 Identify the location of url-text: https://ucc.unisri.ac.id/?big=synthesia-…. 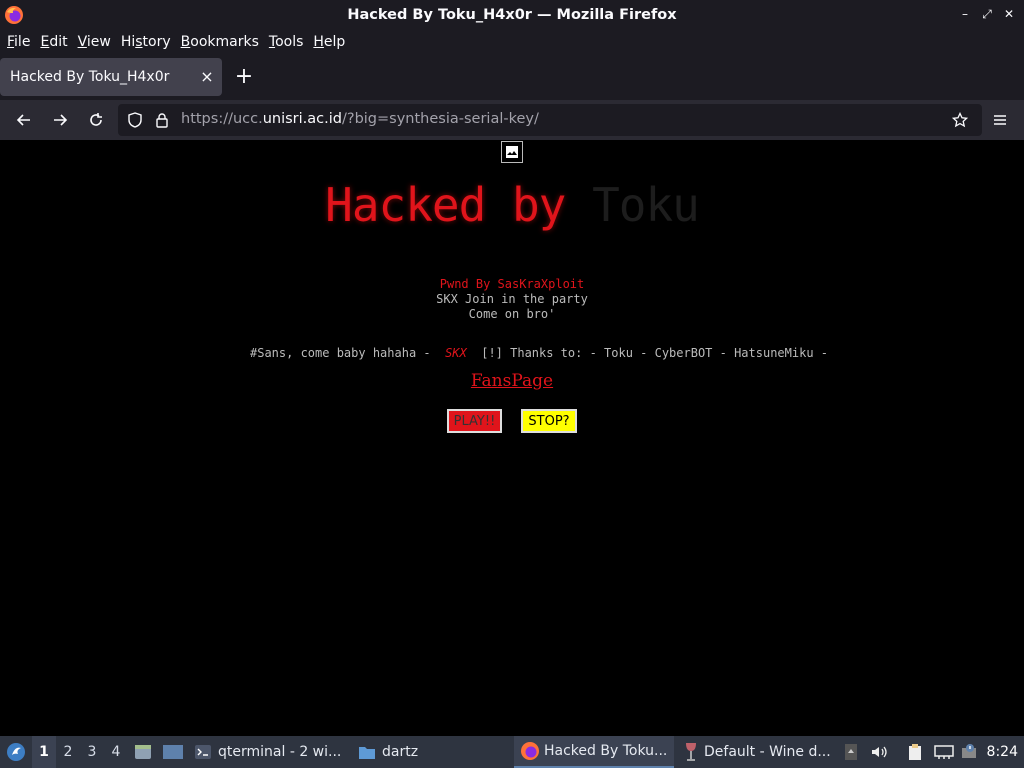
(360, 119).